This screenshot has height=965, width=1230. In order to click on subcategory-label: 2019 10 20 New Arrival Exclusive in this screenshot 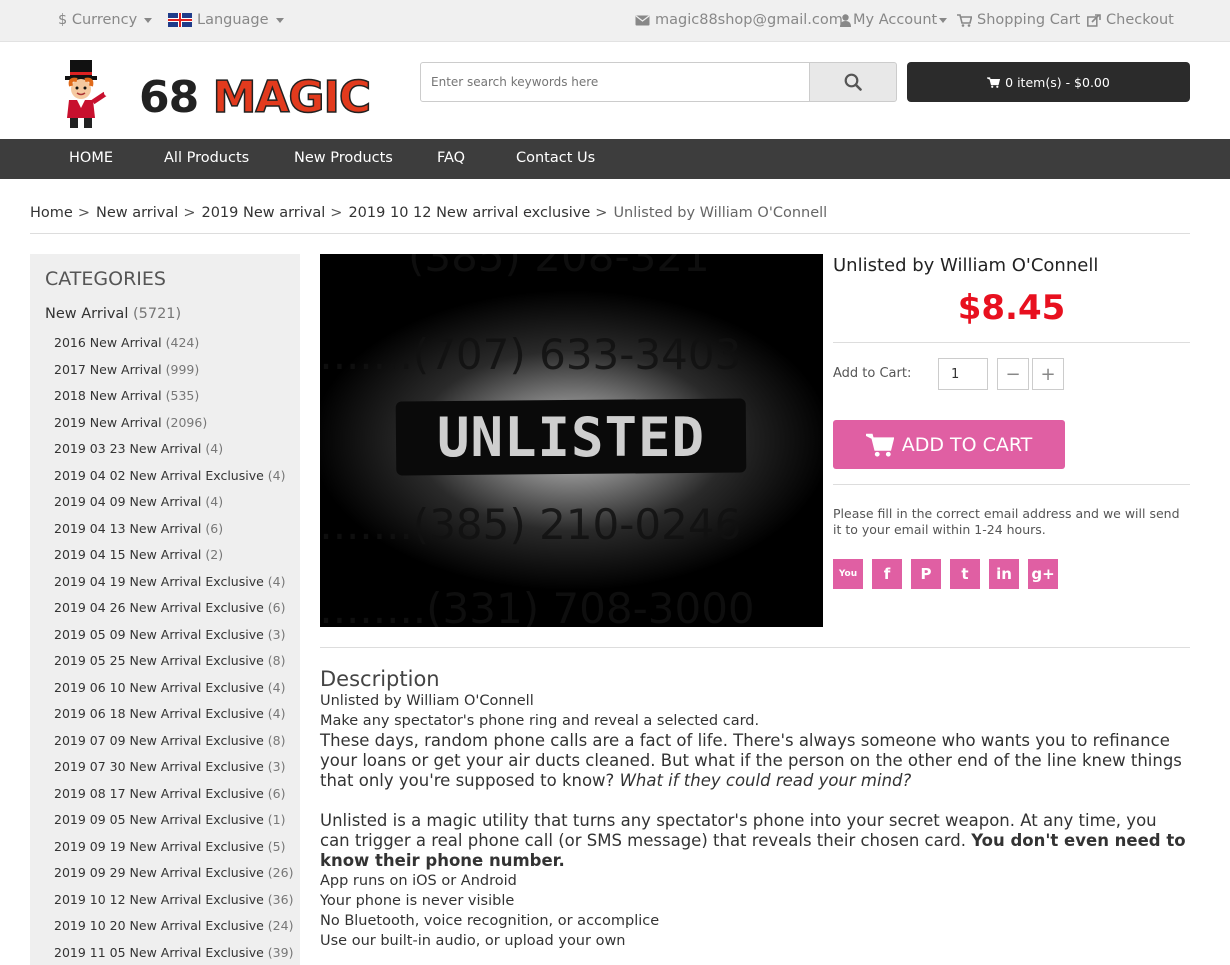, I will do `click(159, 925)`.